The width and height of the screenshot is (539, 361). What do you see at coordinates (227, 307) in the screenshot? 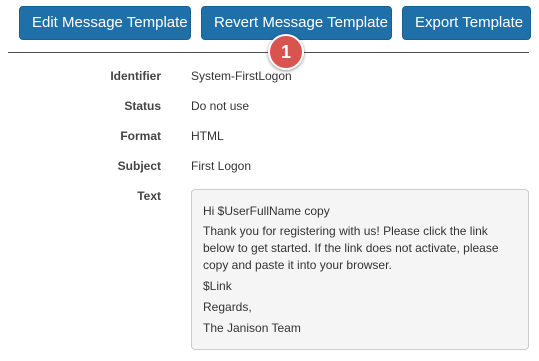
I see `message-regards: Regards,` at bounding box center [227, 307].